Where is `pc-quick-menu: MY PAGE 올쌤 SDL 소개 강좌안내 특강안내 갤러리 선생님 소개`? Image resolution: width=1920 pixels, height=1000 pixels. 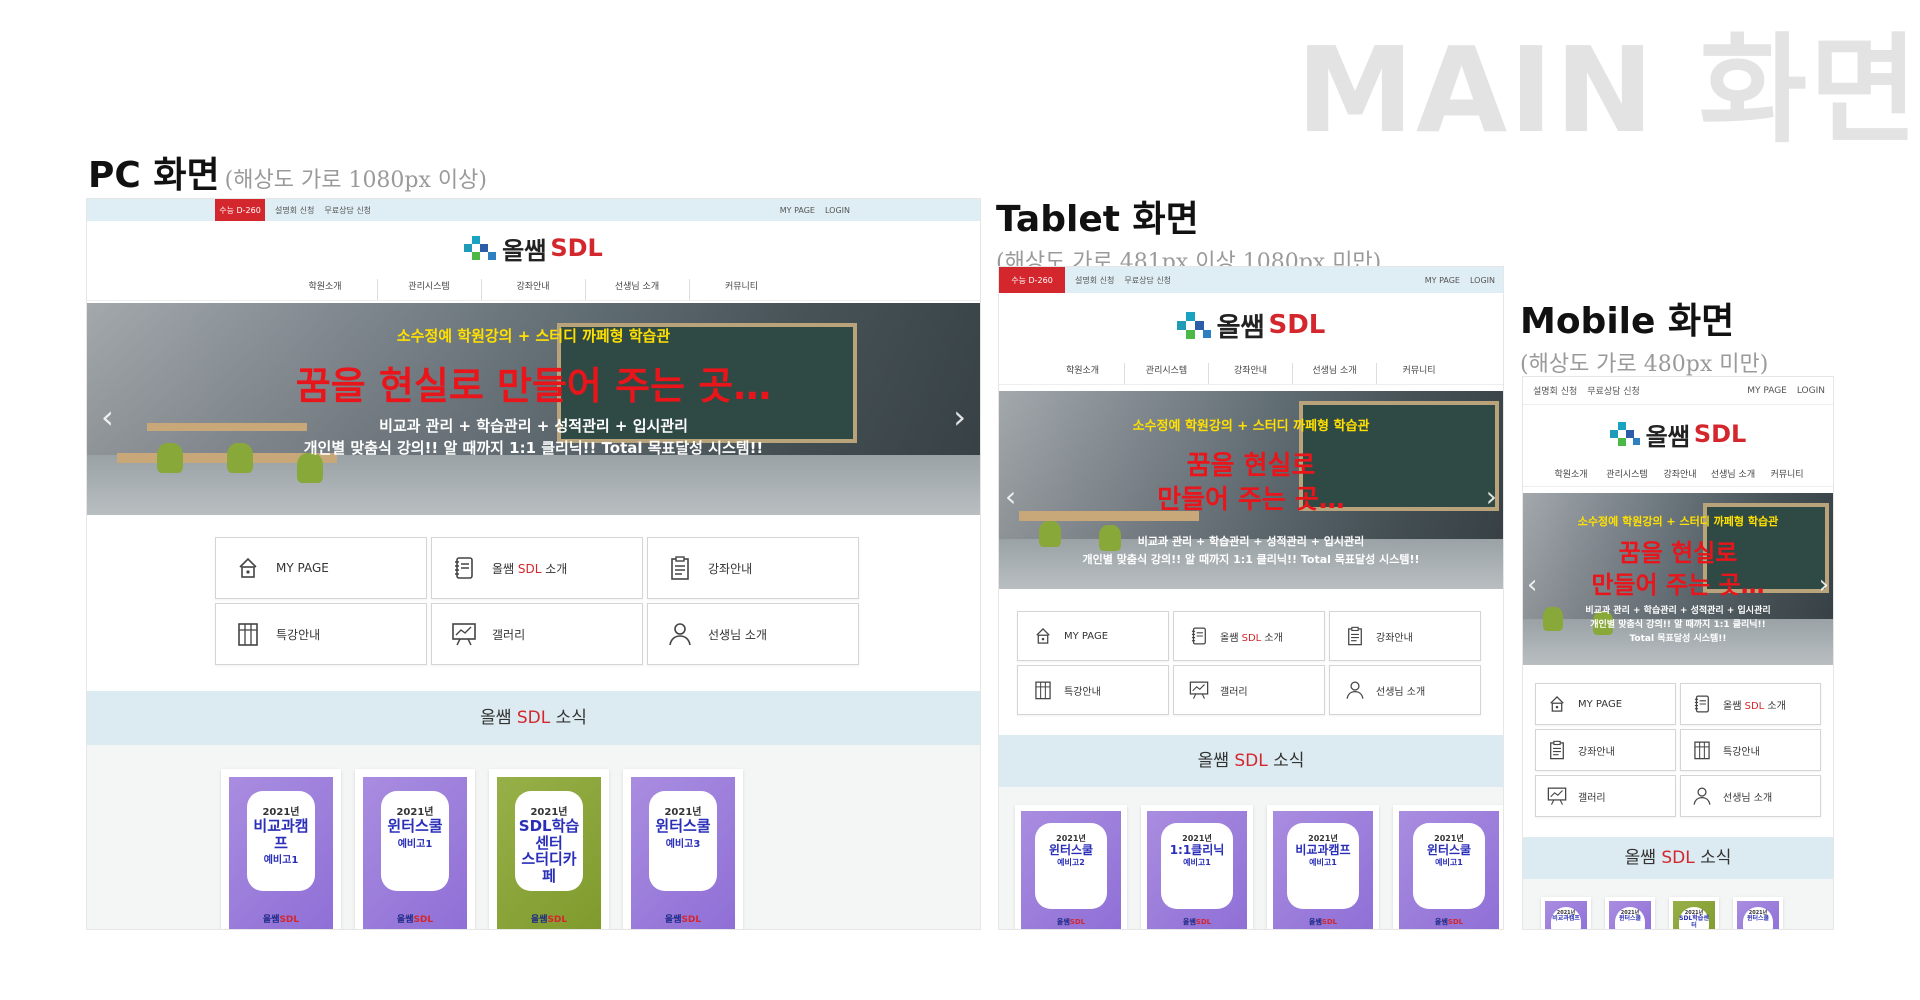 pc-quick-menu: MY PAGE 올쌤 SDL 소개 강좌안내 특강안내 갤러리 선생님 소개 is located at coordinates (537, 601).